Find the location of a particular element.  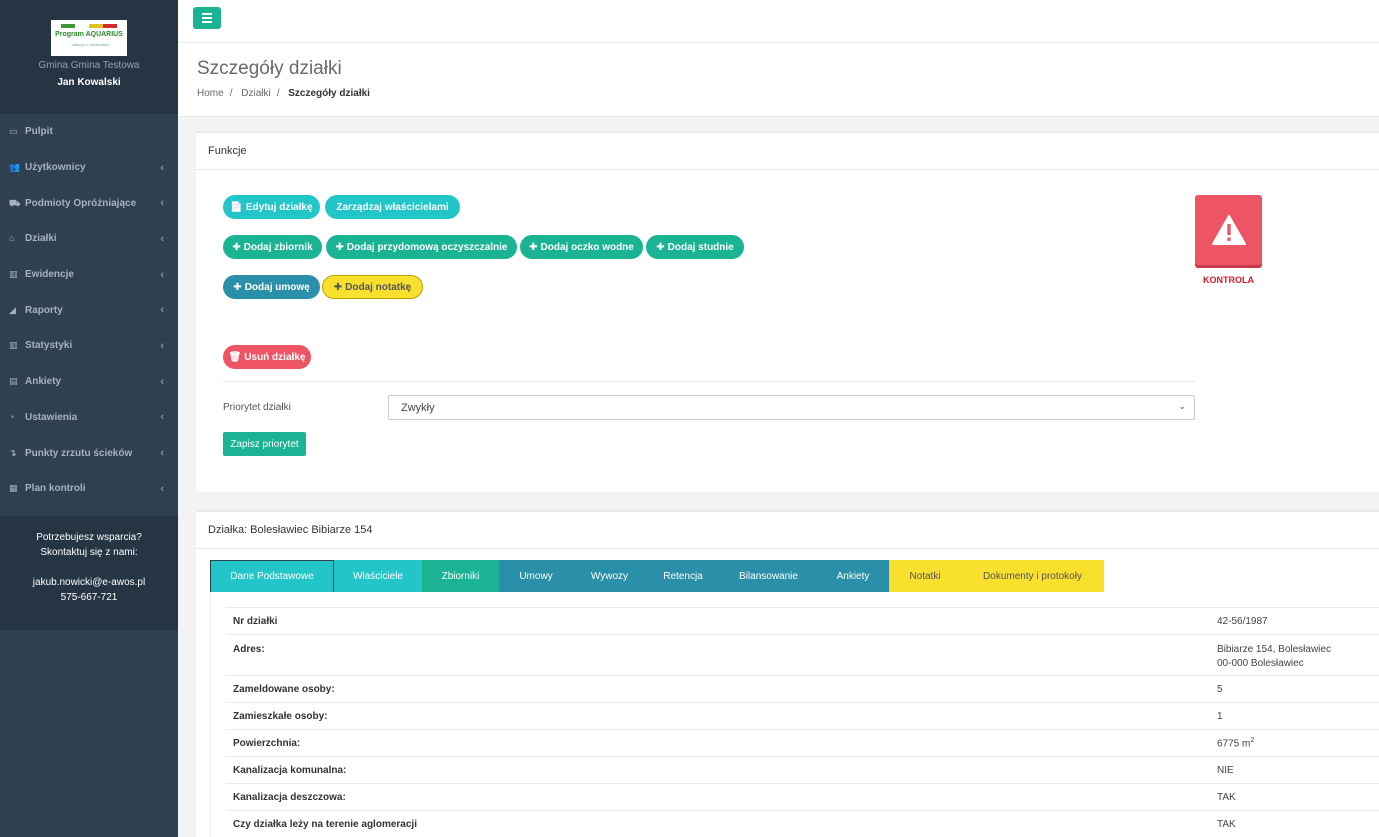

tab-2: Zbiorniki is located at coordinates (460, 576).